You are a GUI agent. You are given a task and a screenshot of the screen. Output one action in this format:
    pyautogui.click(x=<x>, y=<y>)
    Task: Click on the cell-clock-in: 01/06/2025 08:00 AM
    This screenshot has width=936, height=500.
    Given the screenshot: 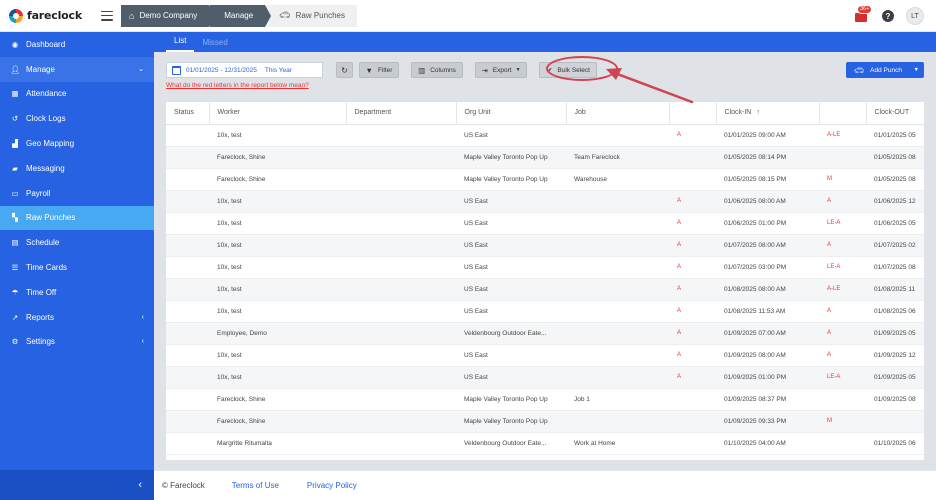 What is the action you would take?
    pyautogui.click(x=767, y=201)
    